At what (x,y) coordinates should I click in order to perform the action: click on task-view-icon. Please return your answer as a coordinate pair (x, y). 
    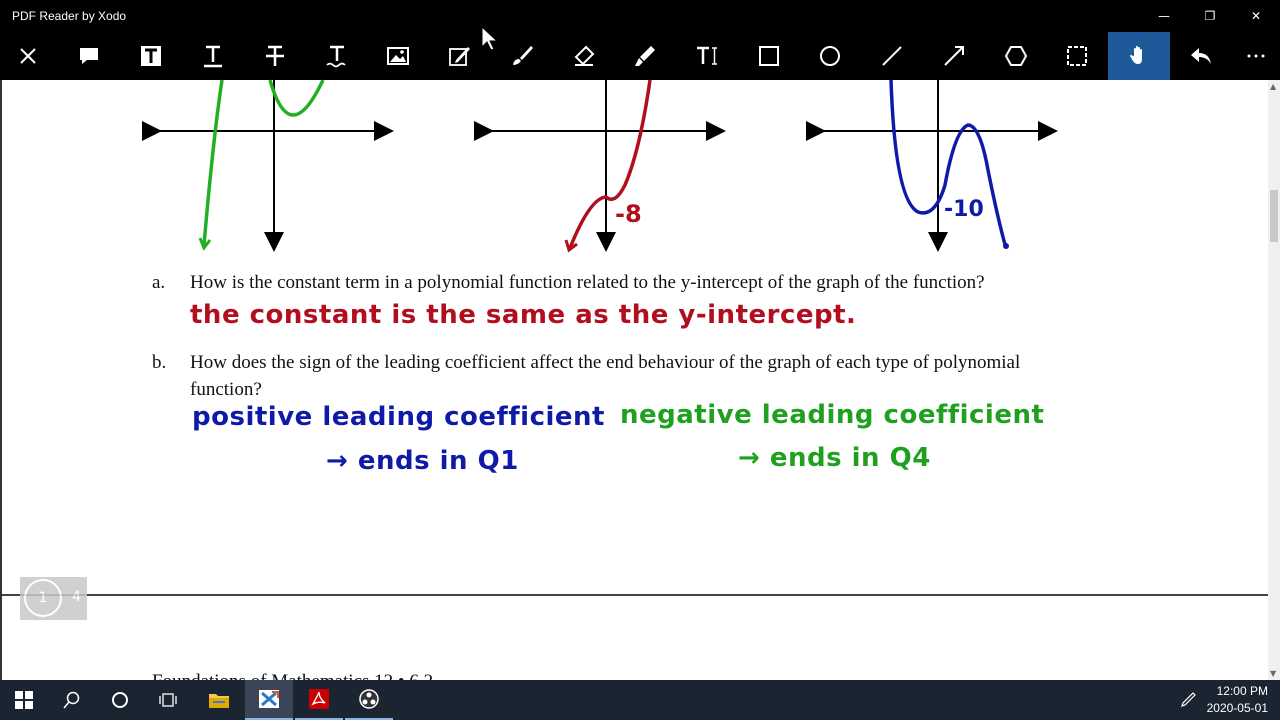
    Looking at the image, I should click on (168, 700).